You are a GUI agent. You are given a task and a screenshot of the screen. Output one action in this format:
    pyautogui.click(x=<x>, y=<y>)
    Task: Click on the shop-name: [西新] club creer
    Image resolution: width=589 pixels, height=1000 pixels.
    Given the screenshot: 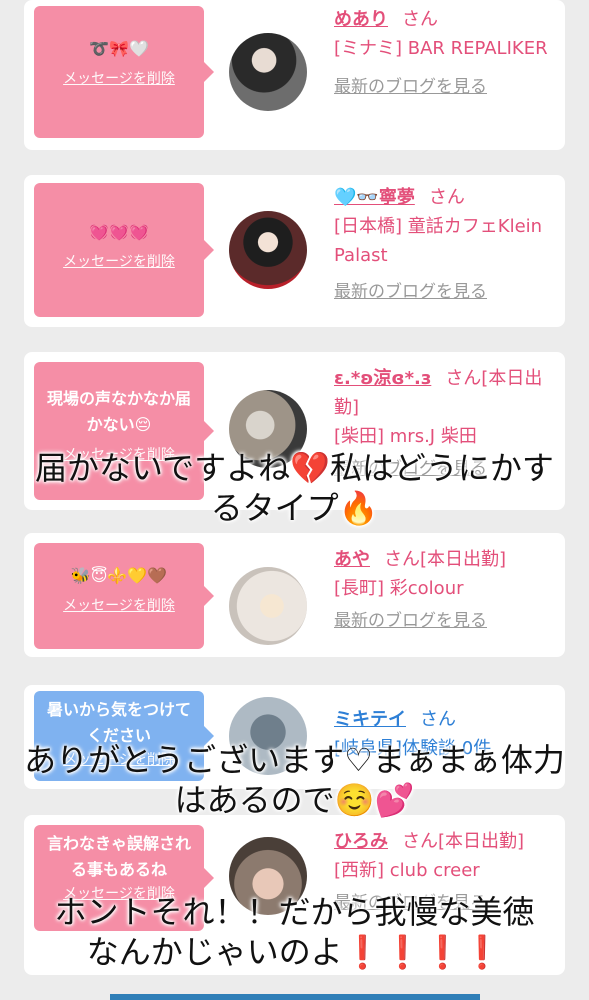 What is the action you would take?
    pyautogui.click(x=407, y=870)
    